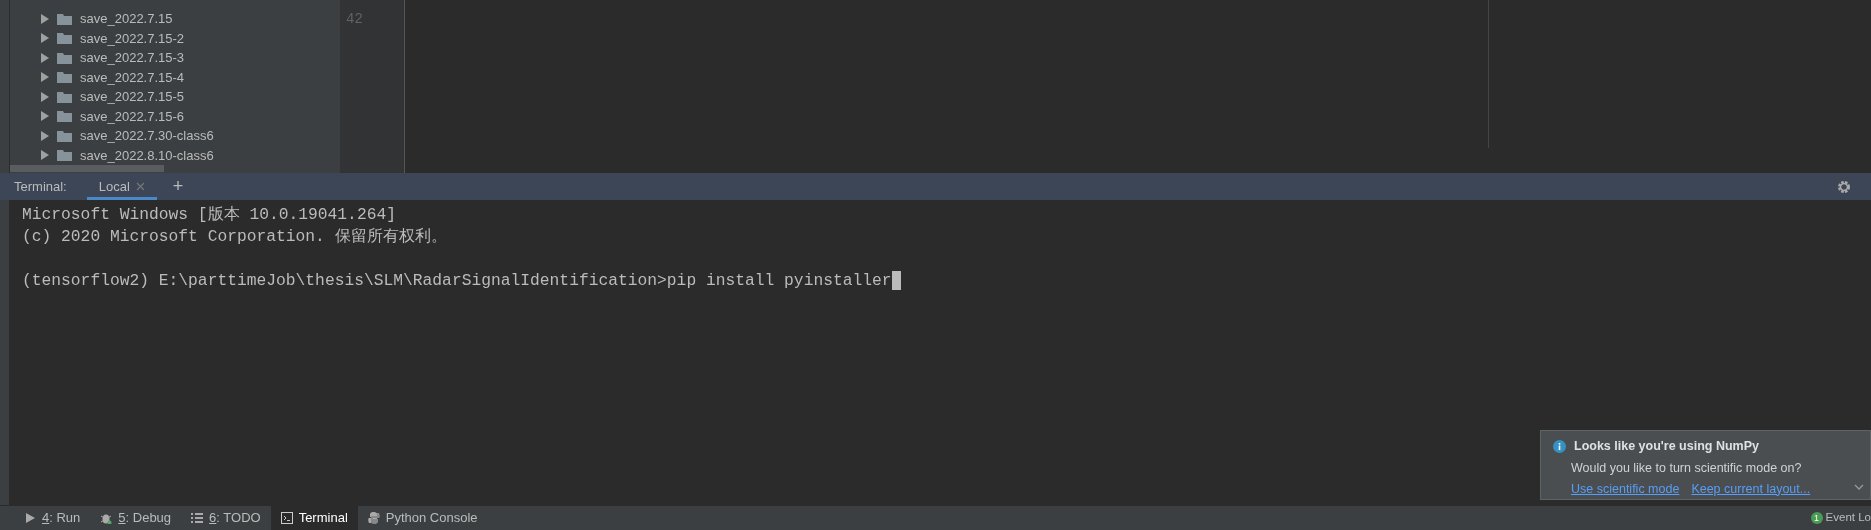 This screenshot has height=530, width=1871. I want to click on tool-window-tab: 6: TODO, so click(226, 517).